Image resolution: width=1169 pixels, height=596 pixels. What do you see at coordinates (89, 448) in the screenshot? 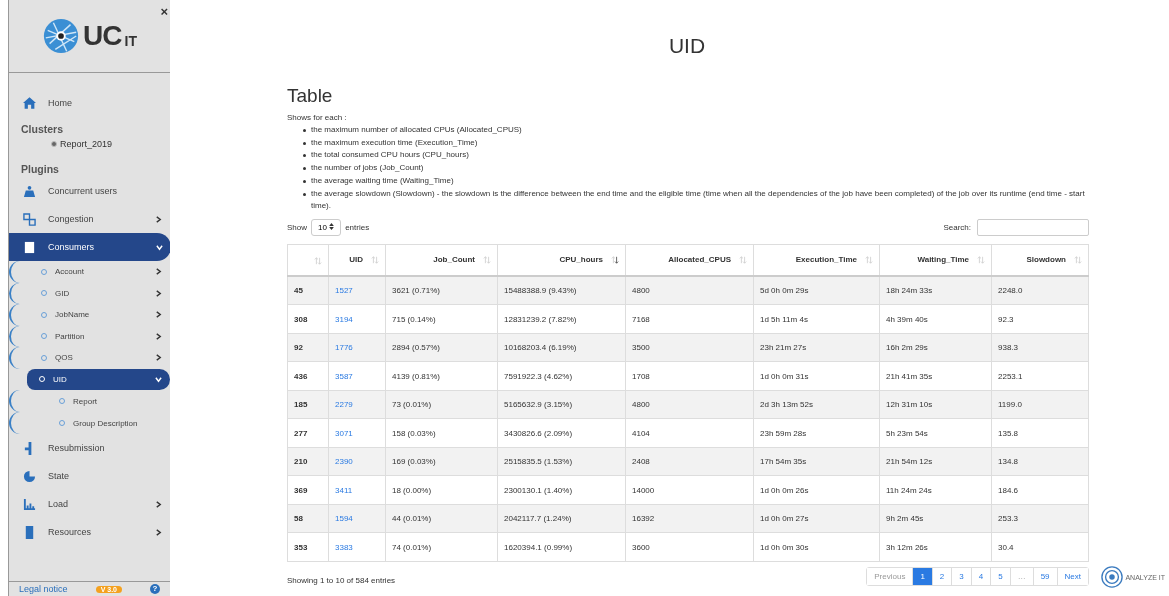
I see `sidebar-item: Resubmission` at bounding box center [89, 448].